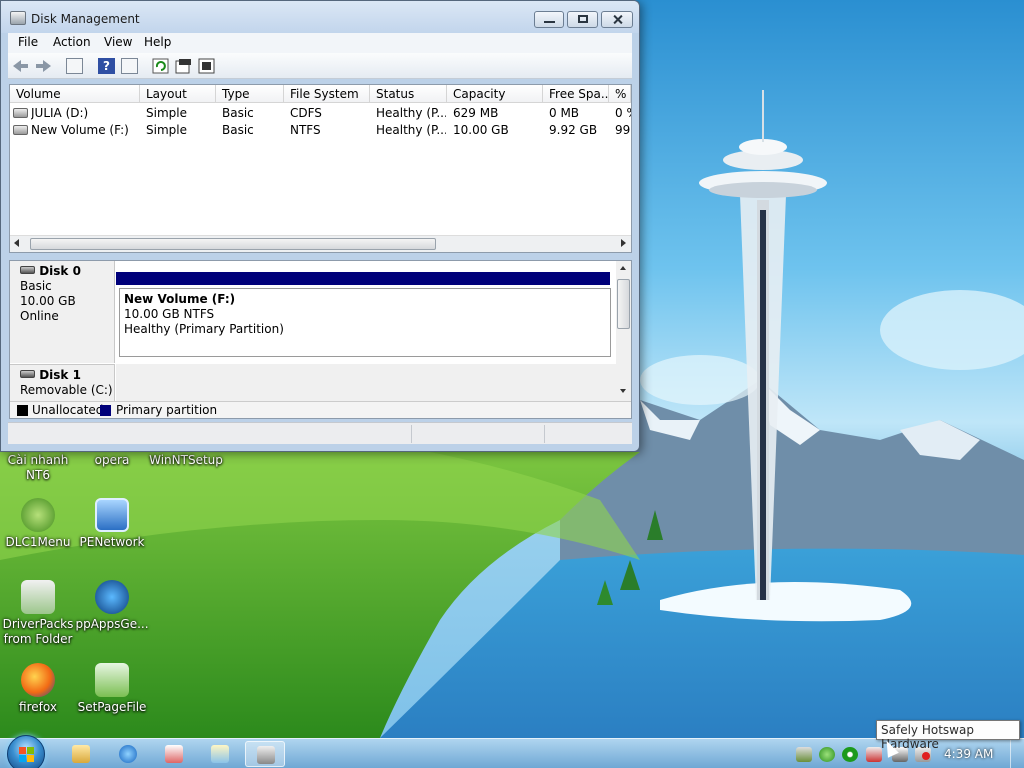  I want to click on disk-0-name: Disk 0, so click(60, 271).